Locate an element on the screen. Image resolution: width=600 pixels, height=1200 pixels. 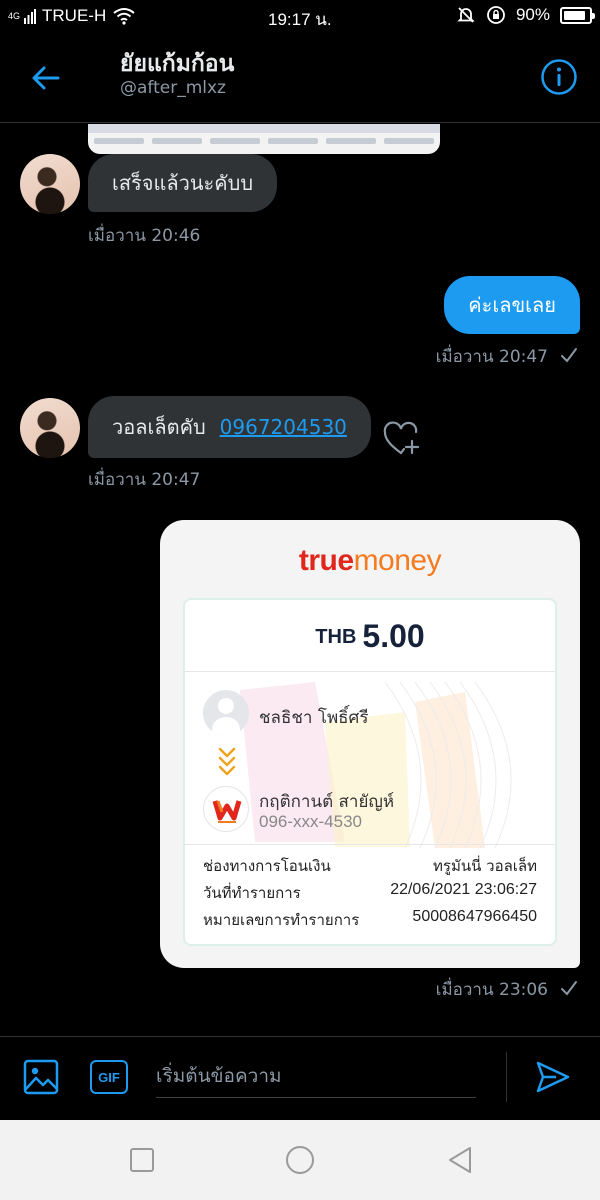
composer-divider is located at coordinates (300, 1036).